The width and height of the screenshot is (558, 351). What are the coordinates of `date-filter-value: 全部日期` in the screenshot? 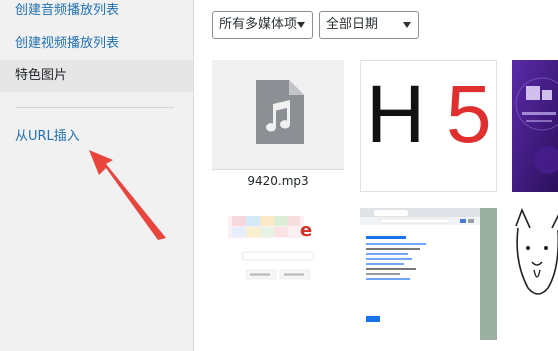 It's located at (352, 24).